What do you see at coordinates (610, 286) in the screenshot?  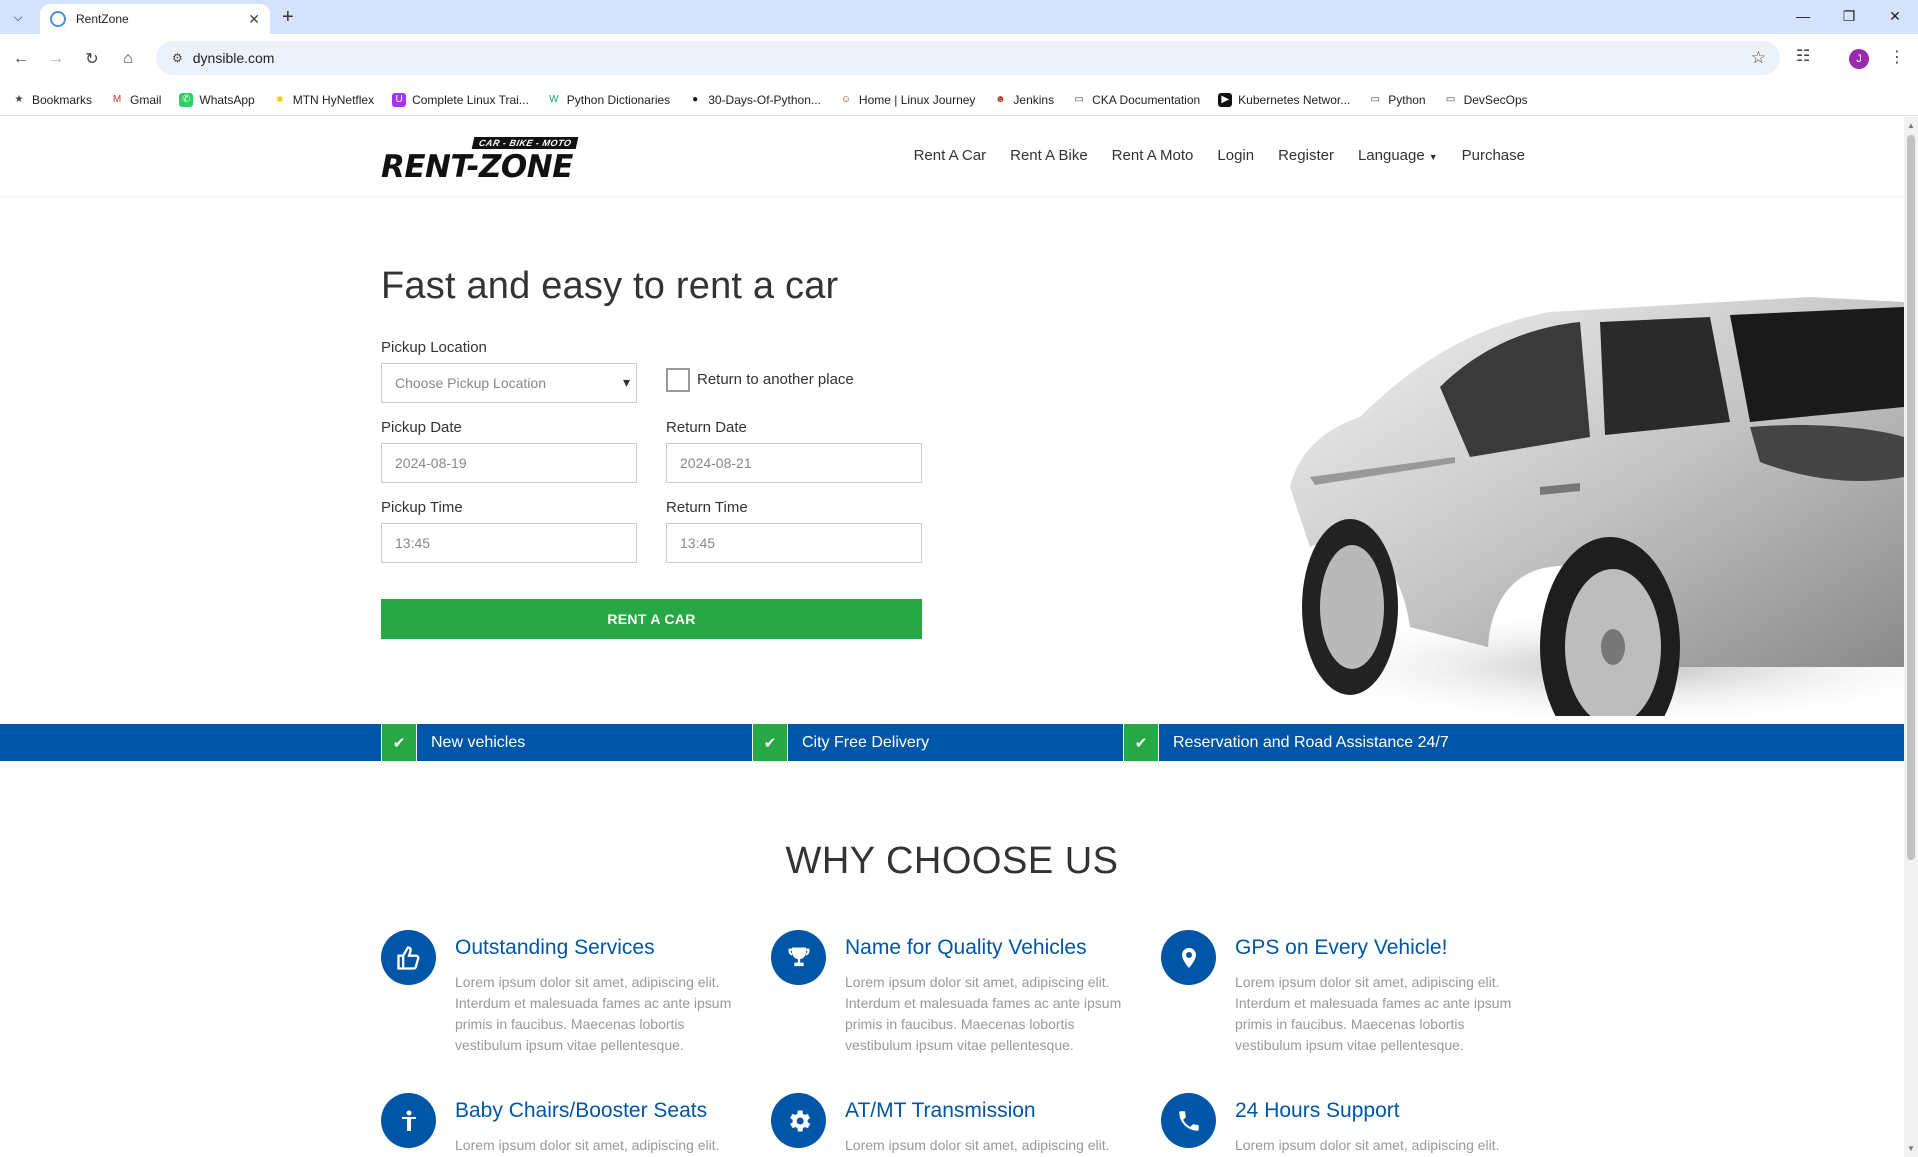 I see `hero-title: Fast and easy to rent a car` at bounding box center [610, 286].